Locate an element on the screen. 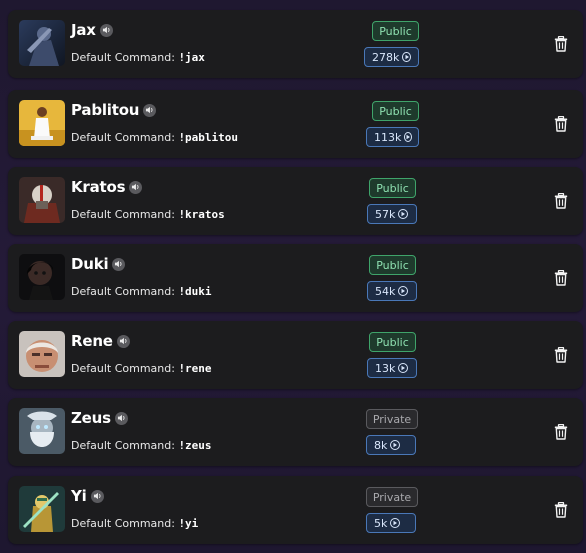 Image resolution: width=586 pixels, height=553 pixels. default-command: Default Command: !zeus is located at coordinates (141, 445).